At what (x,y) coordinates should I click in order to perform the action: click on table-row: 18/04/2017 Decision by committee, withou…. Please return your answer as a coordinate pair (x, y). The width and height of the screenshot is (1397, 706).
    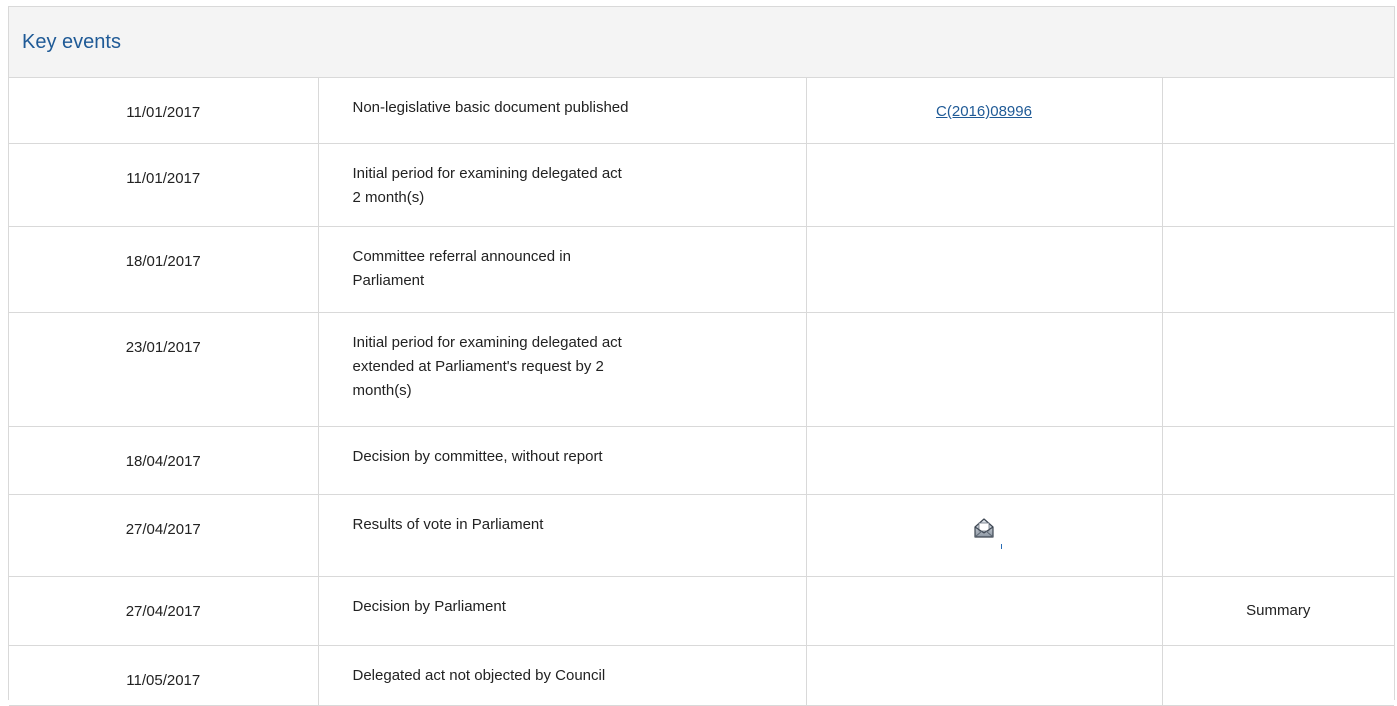
    Looking at the image, I should click on (701, 460).